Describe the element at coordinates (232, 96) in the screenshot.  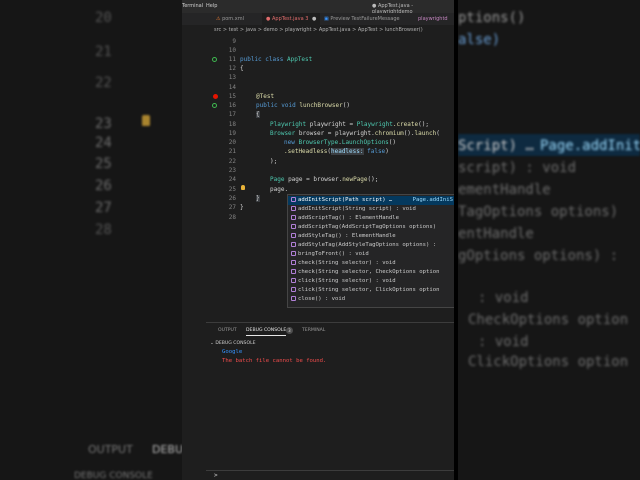
I see `line-number: 15` at that location.